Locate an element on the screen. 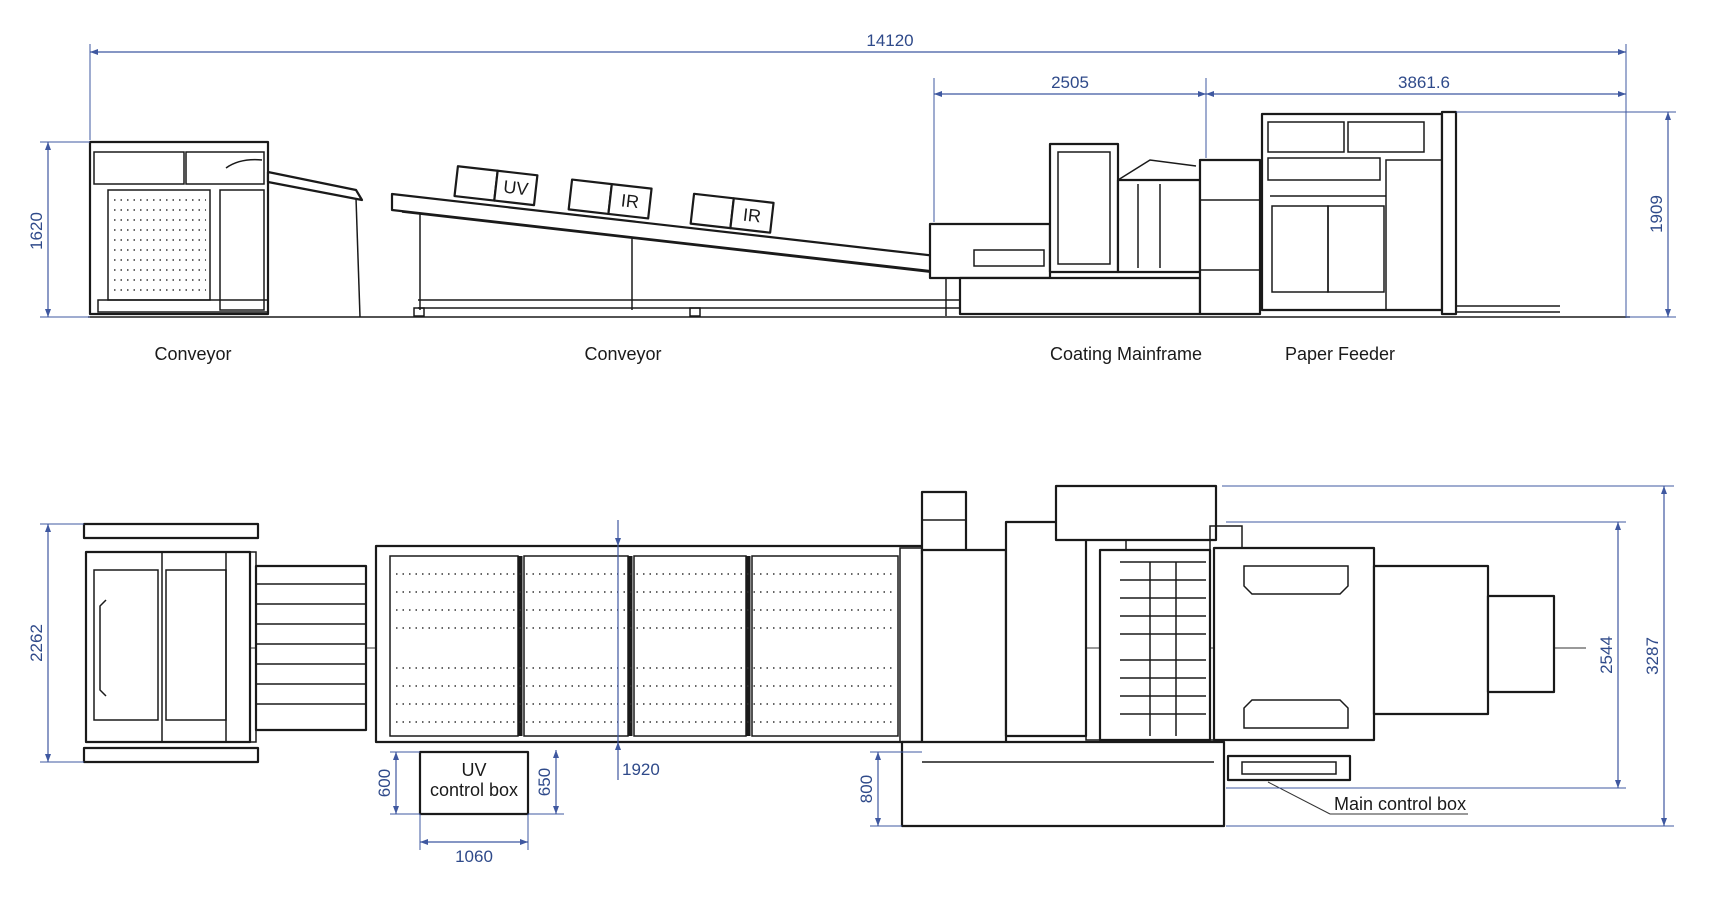  dim-uv-box-height: 600 is located at coordinates (384, 783).